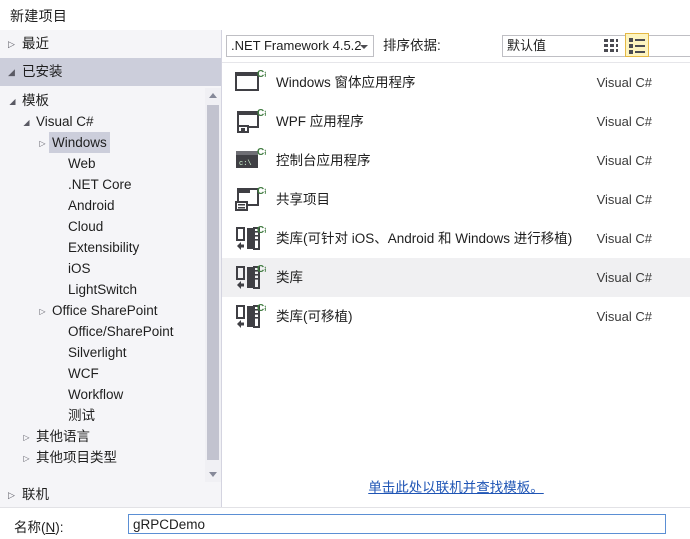 The width and height of the screenshot is (690, 539). Describe the element at coordinates (245, 164) in the screenshot. I see `svg-text: c:\` at that location.